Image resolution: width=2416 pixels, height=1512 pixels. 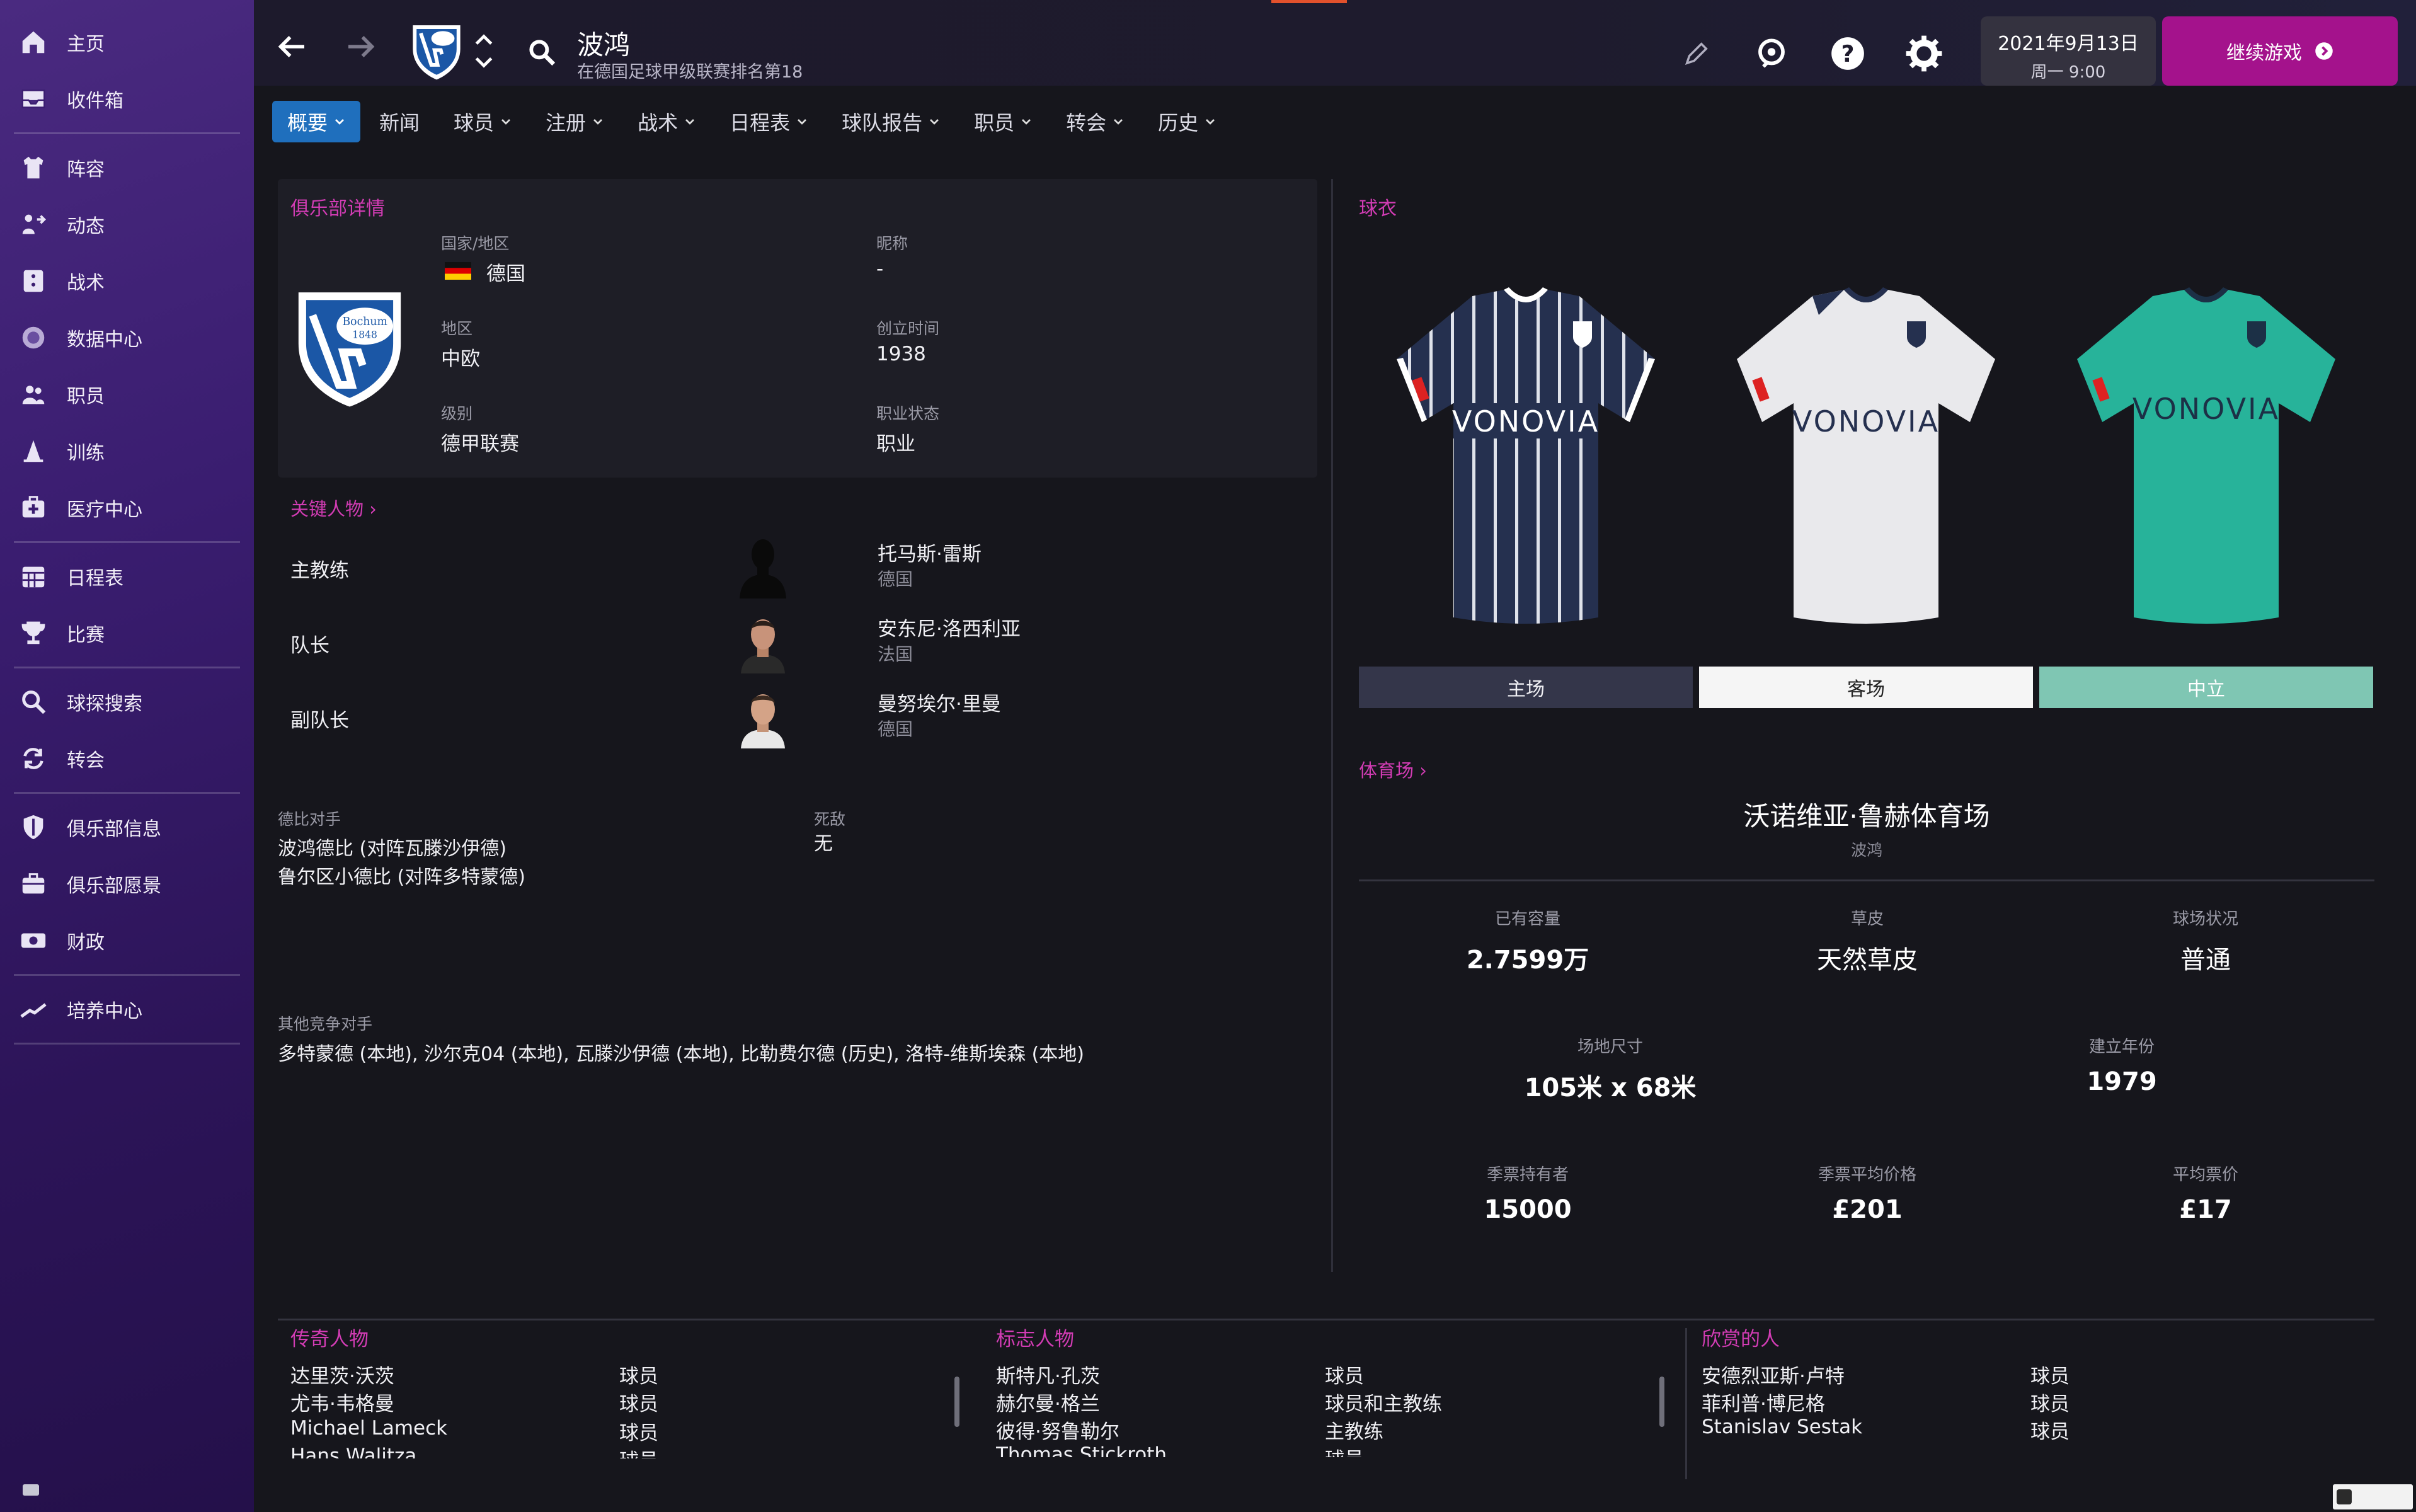 What do you see at coordinates (930, 552) in the screenshot?
I see `manager-name: 托马斯·雷斯` at bounding box center [930, 552].